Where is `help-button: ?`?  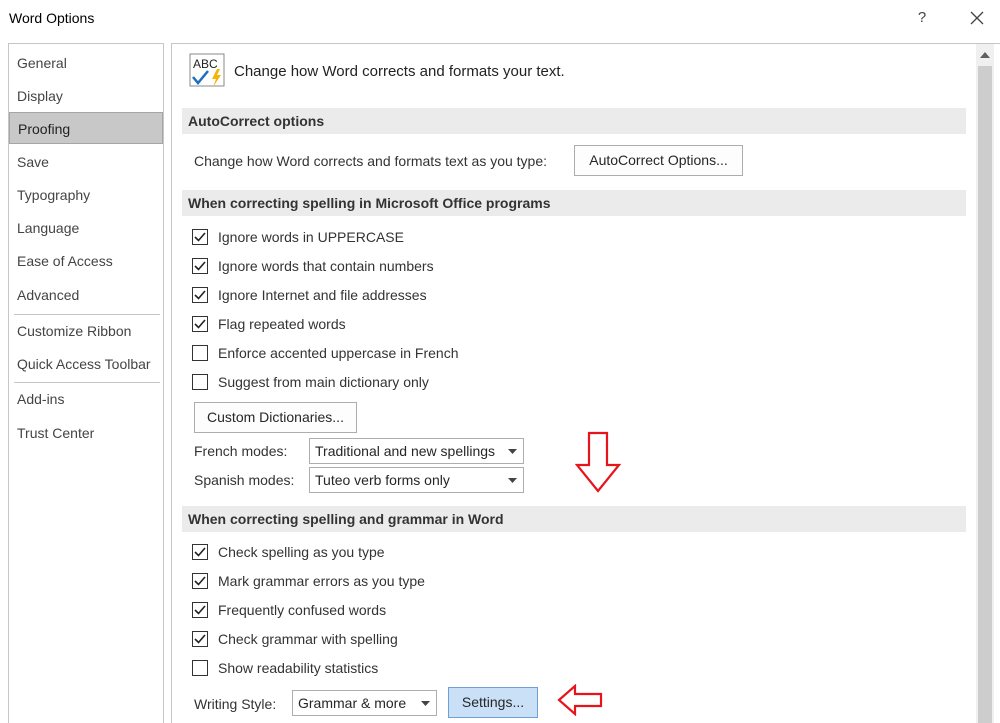
help-button: ? is located at coordinates (922, 18).